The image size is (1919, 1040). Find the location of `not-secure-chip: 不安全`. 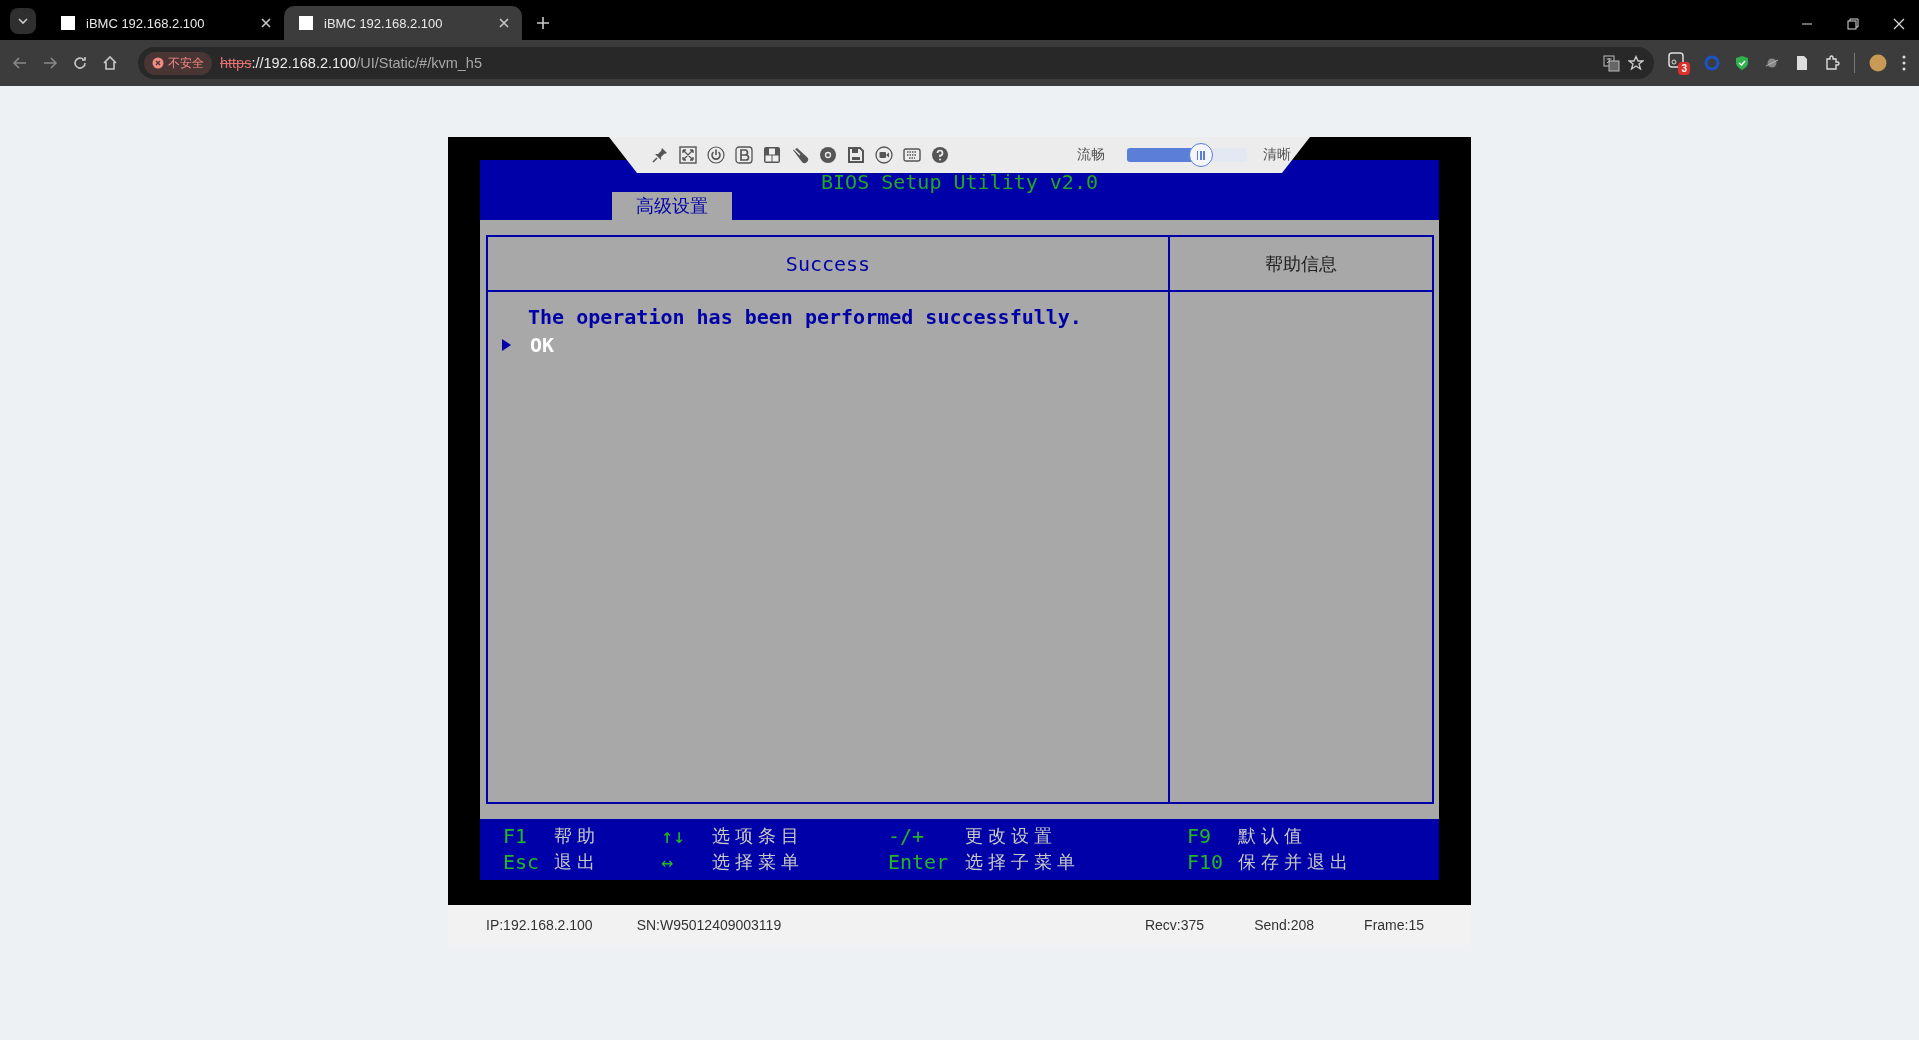

not-secure-chip: 不安全 is located at coordinates (178, 63).